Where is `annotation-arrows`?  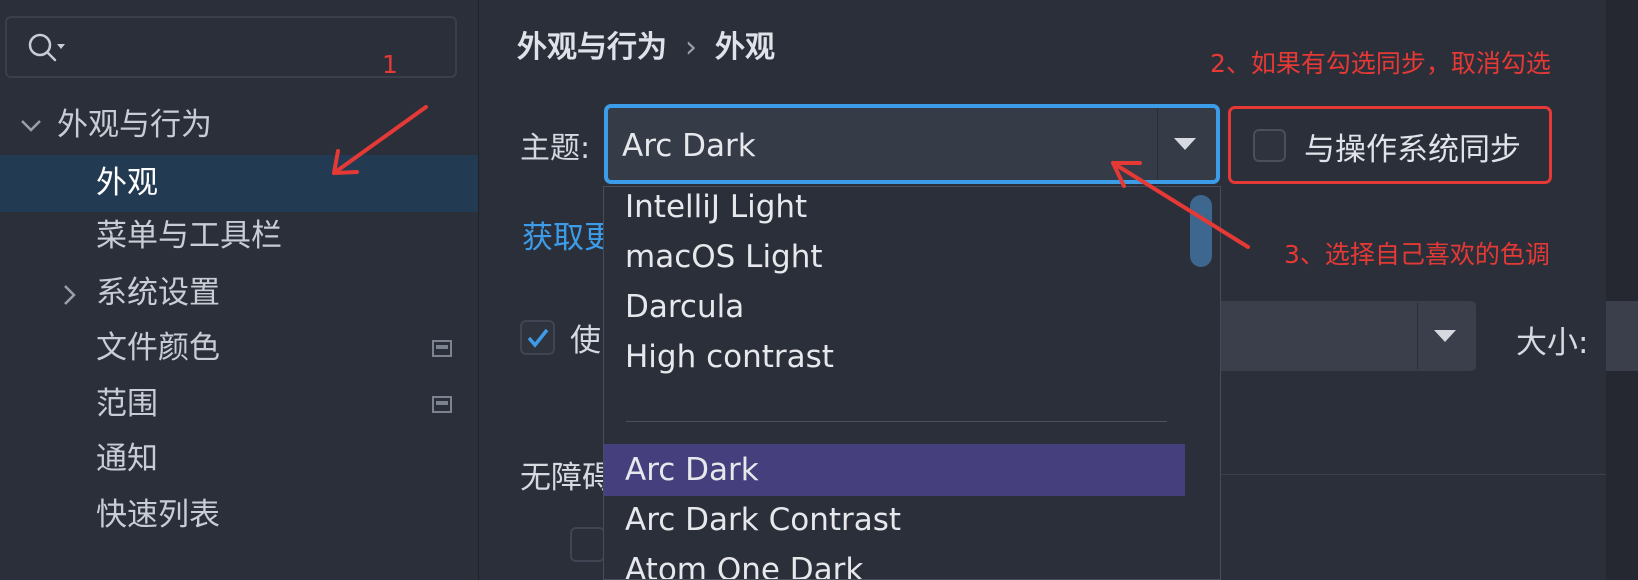 annotation-arrows is located at coordinates (791, 177).